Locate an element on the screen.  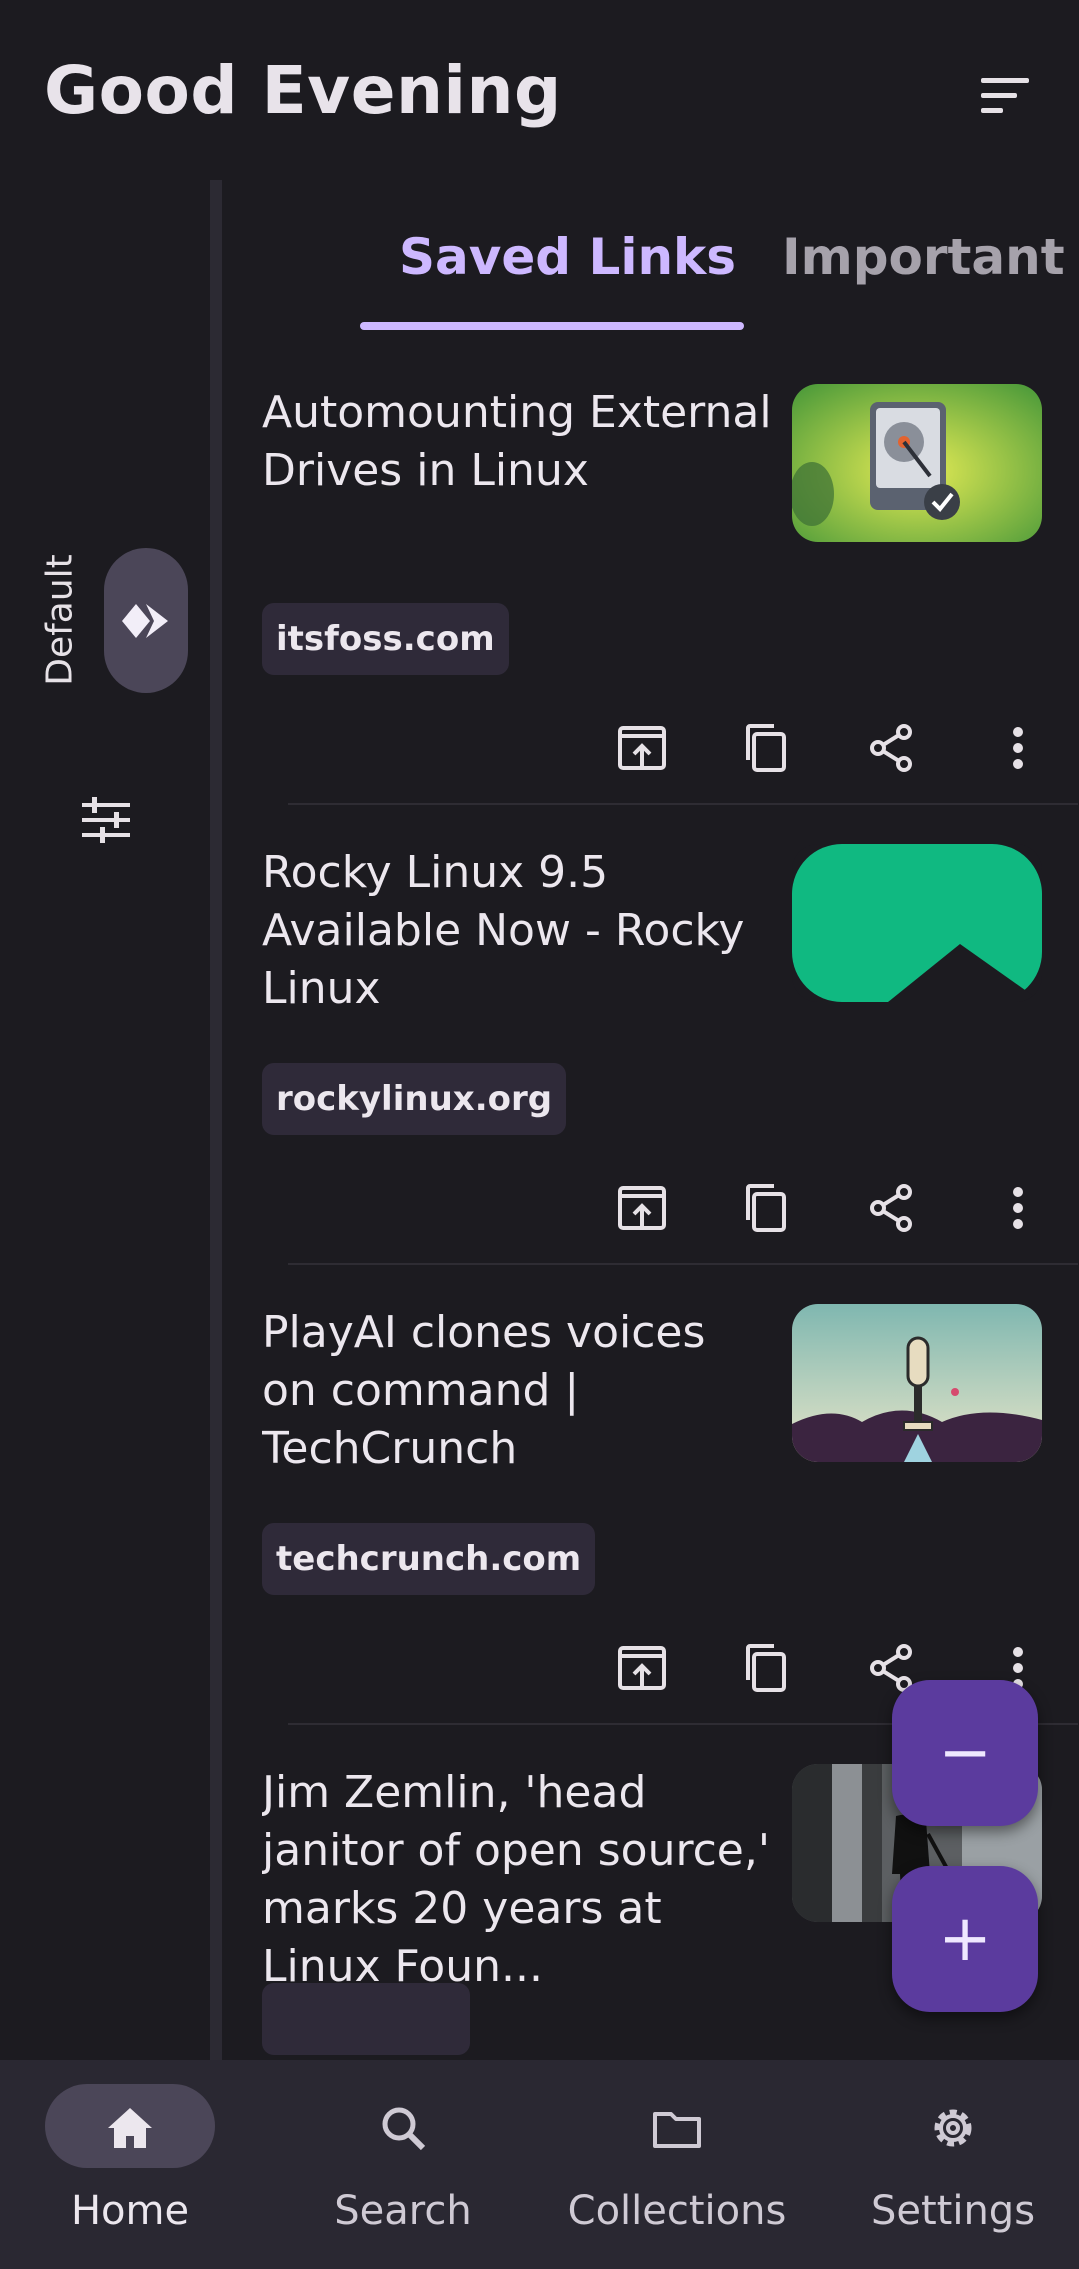
nav-search: Search is located at coordinates (403, 2164).